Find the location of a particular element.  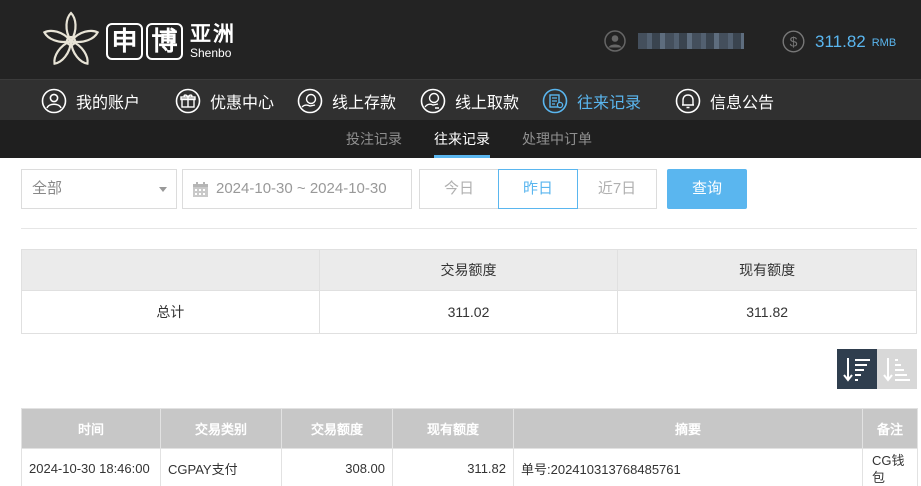

nav-item-label: 线上存款 is located at coordinates (364, 103).